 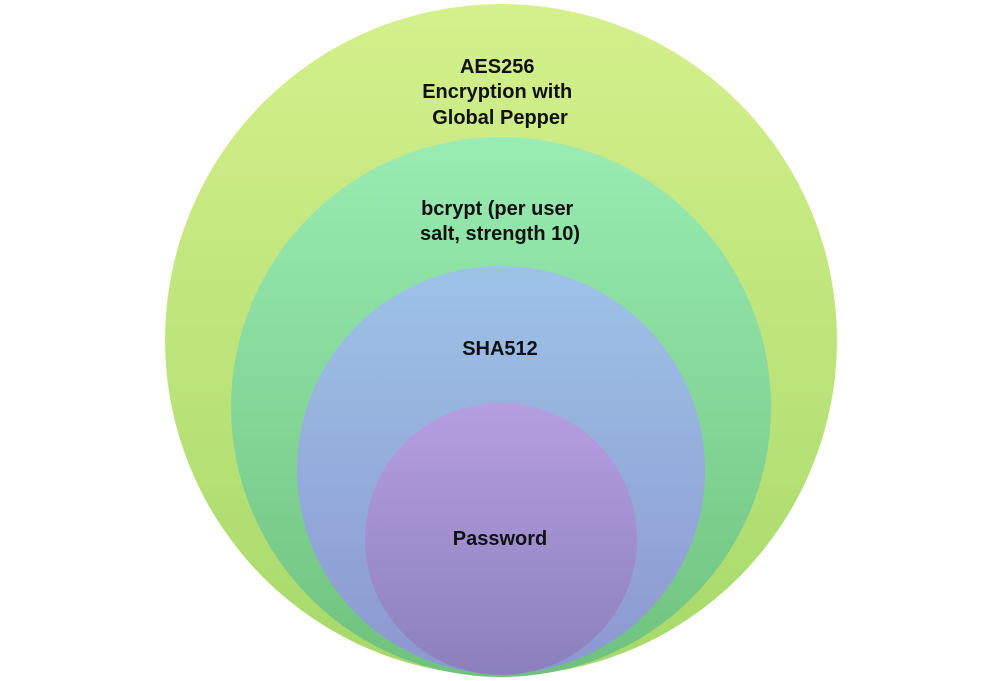 I want to click on aes-label-line-2: Encryption with, so click(x=497, y=92).